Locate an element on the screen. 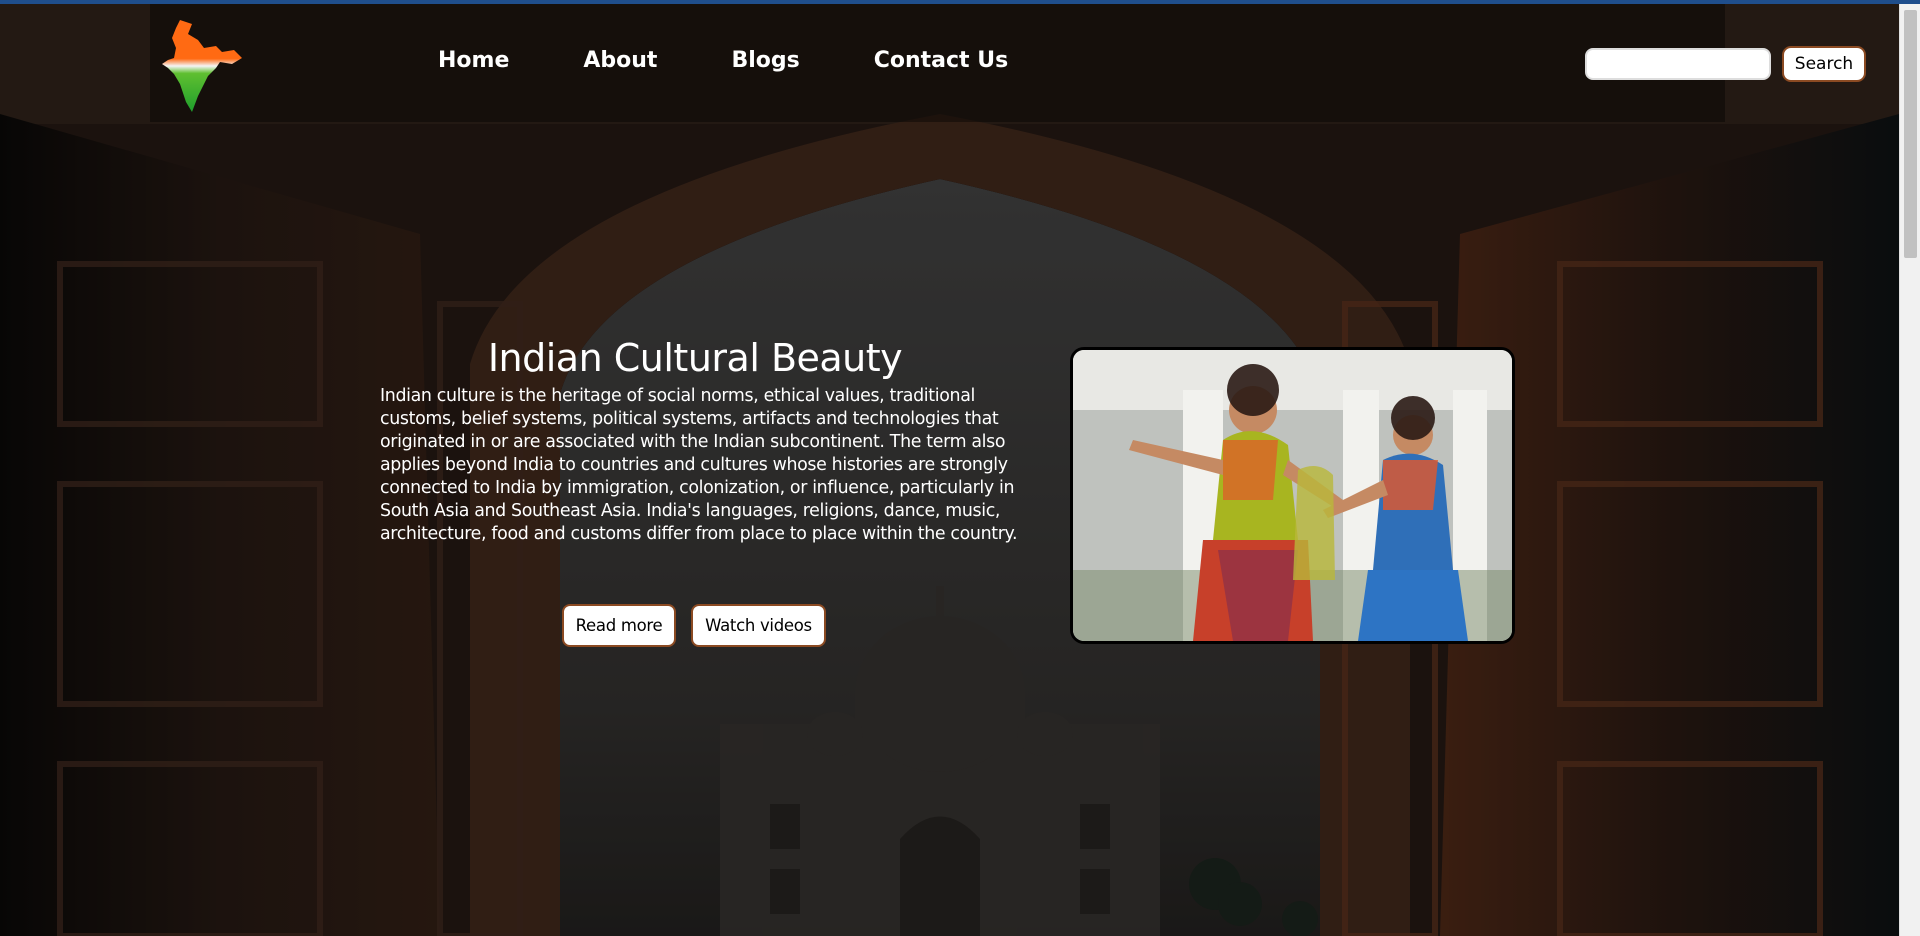 This screenshot has width=1920, height=936. navbar: Home About Blogs Contact Us Search is located at coordinates (949, 63).